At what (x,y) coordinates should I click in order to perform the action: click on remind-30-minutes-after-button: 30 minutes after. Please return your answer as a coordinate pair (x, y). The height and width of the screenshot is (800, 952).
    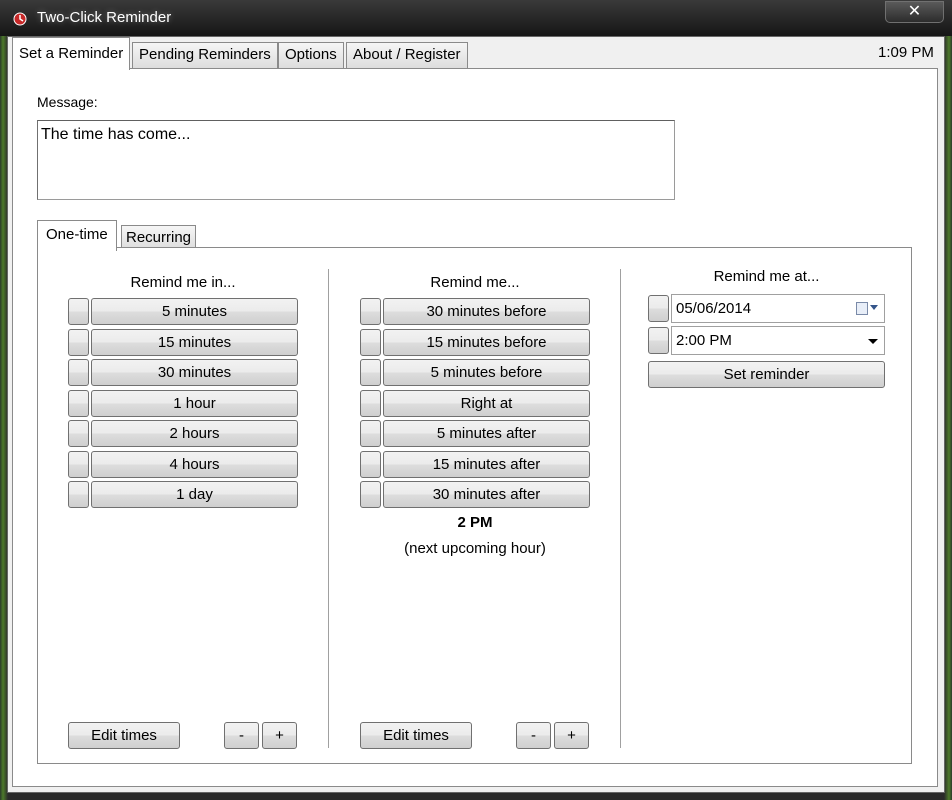
    Looking at the image, I should click on (486, 494).